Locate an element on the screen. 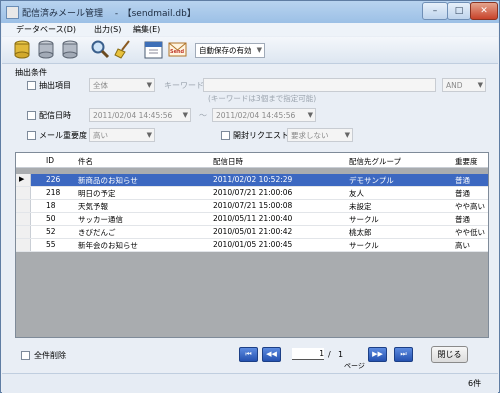  broom-icon is located at coordinates (123, 49).